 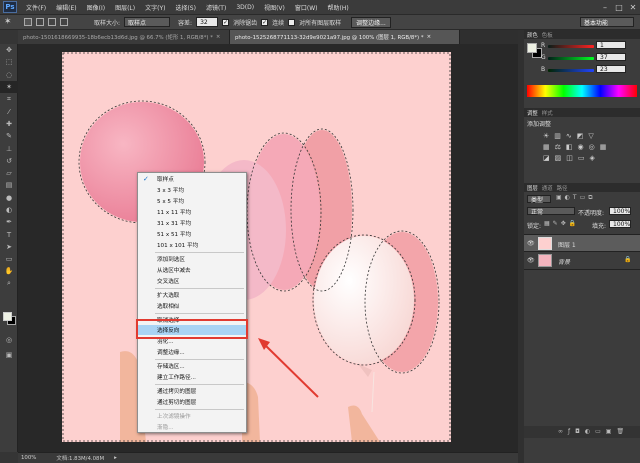 I want to click on tab-channels: 通道, so click(x=547, y=188).